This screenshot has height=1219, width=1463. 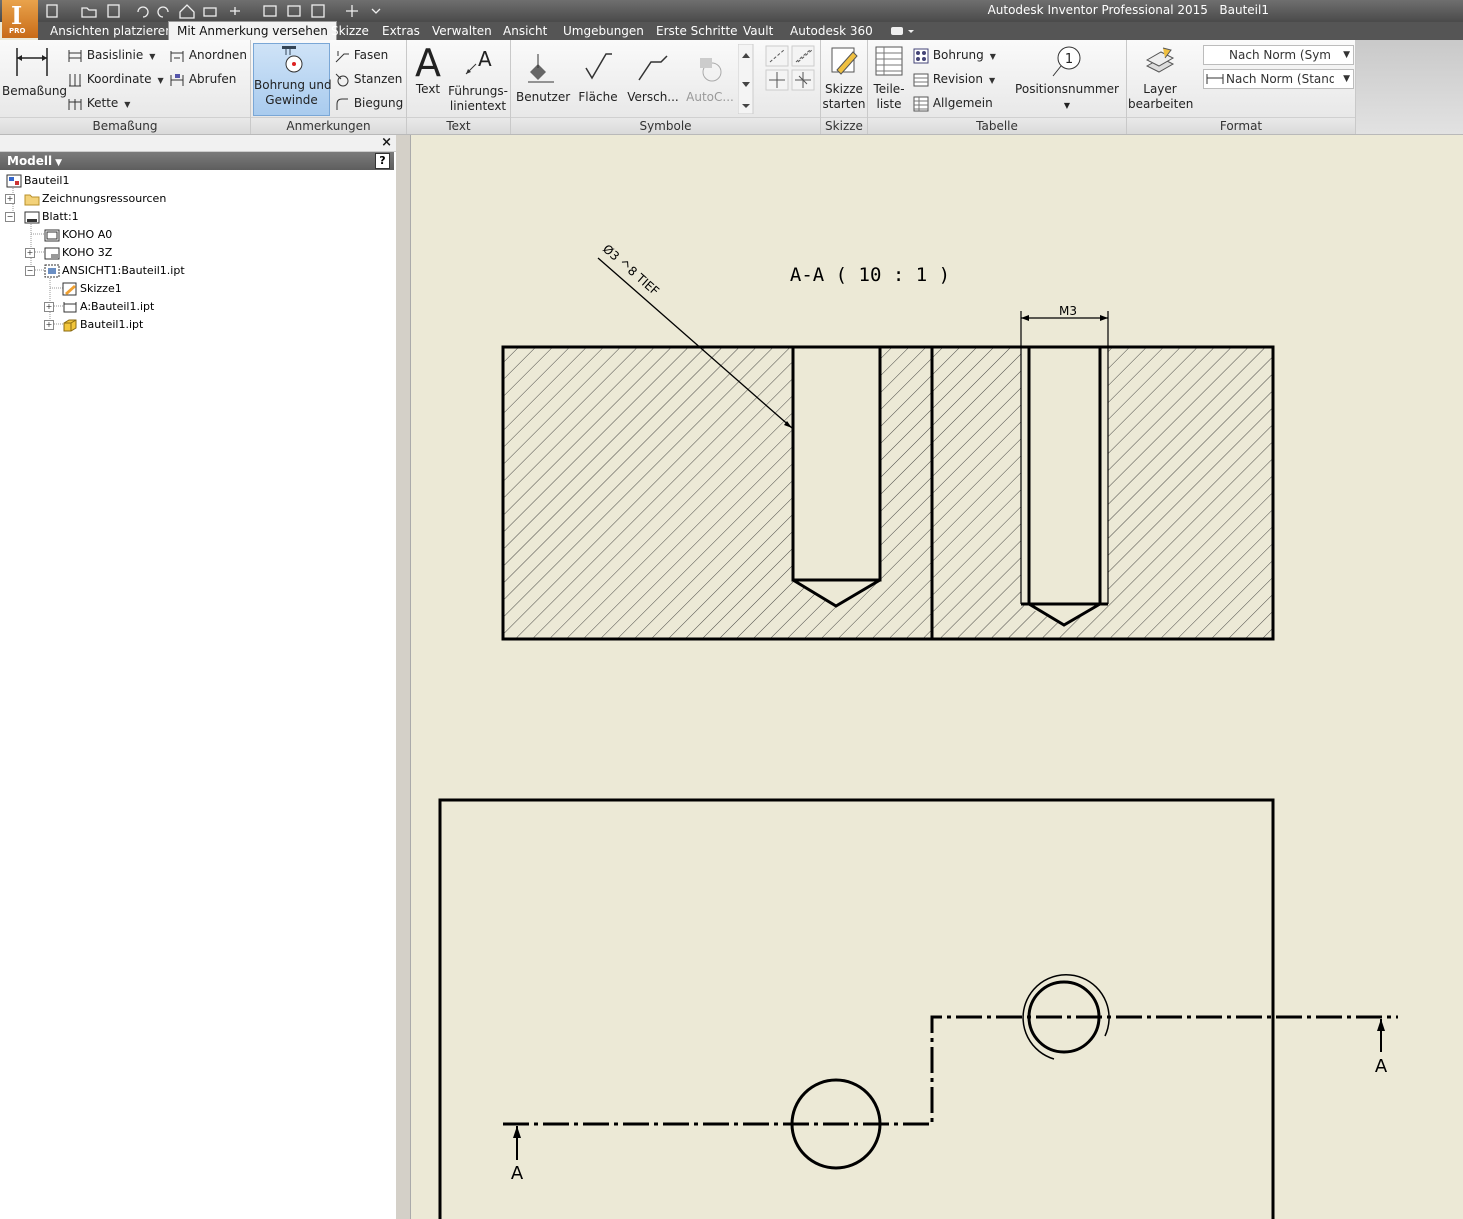 What do you see at coordinates (1067, 78) in the screenshot?
I see `positionsnummer-button: 1 Positionsnummer ▼` at bounding box center [1067, 78].